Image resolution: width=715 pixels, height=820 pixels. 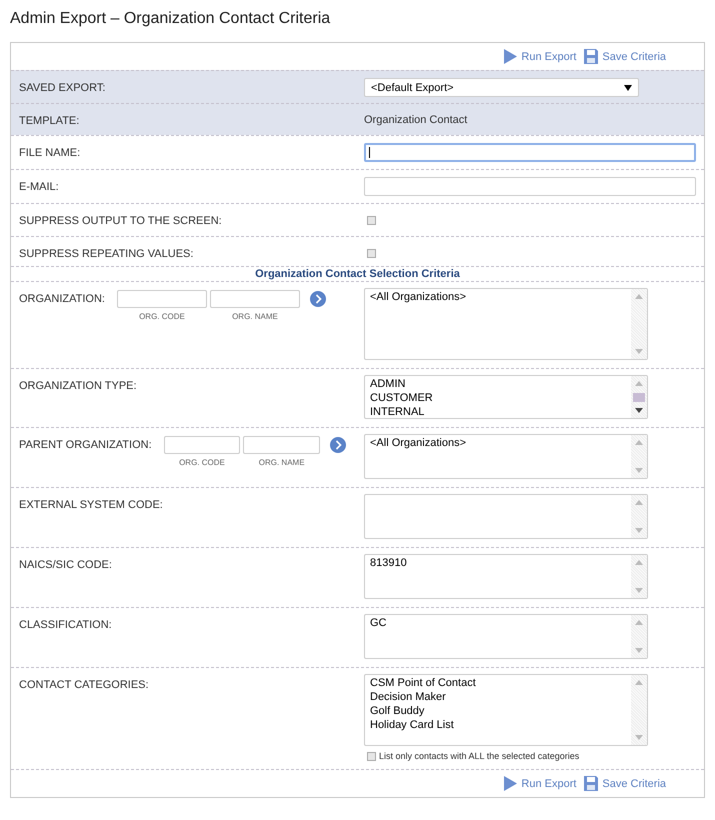 I want to click on list-item: GC, so click(x=498, y=623).